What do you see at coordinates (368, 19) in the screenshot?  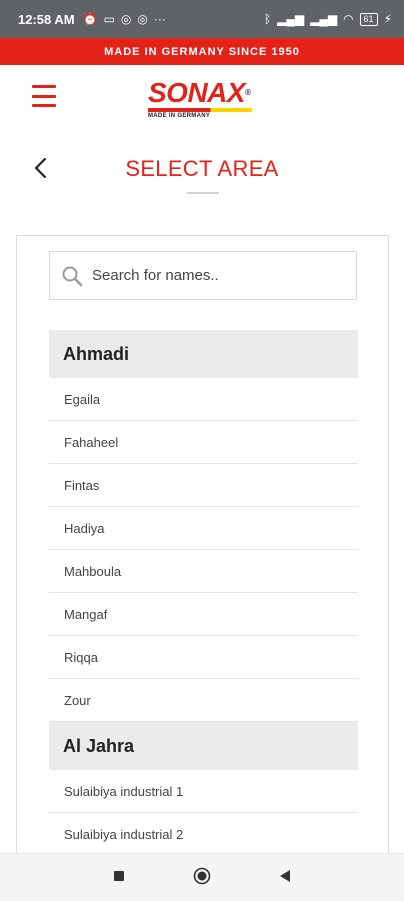 I see `battery-icon: 61` at bounding box center [368, 19].